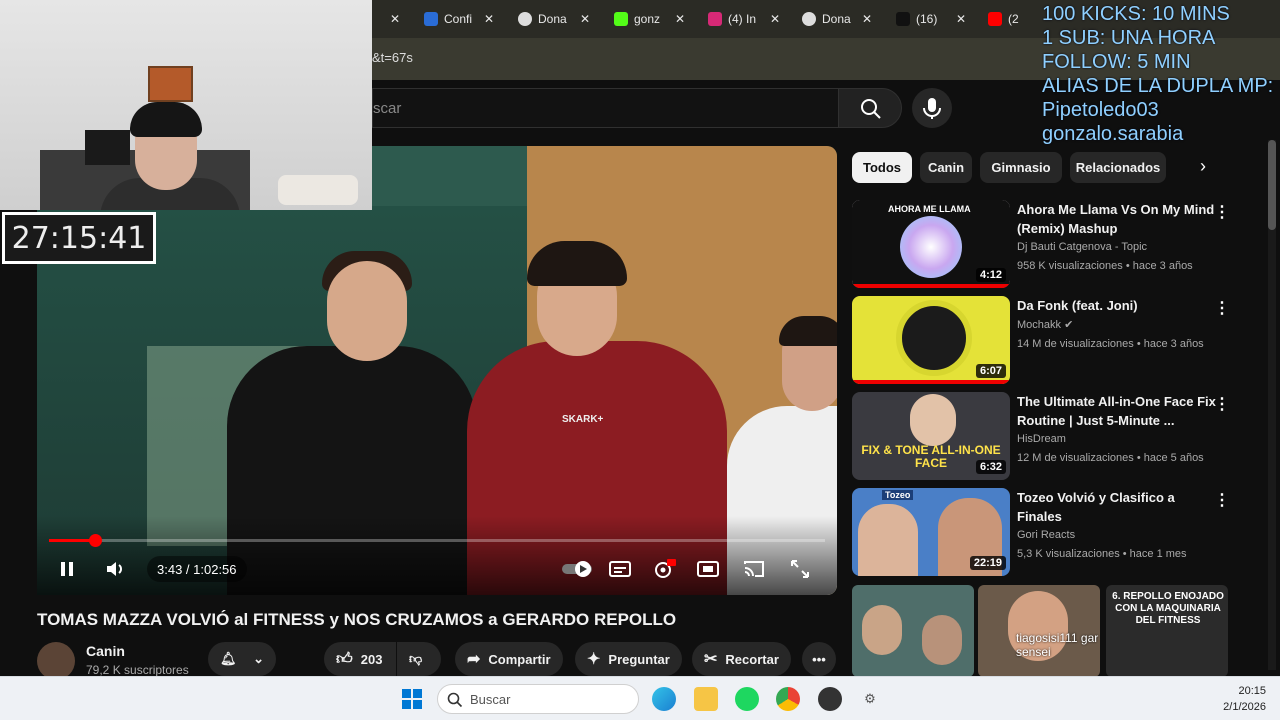 This screenshot has height=720, width=1280. What do you see at coordinates (931, 340) in the screenshot?
I see `video-thumbnail: 6:07` at bounding box center [931, 340].